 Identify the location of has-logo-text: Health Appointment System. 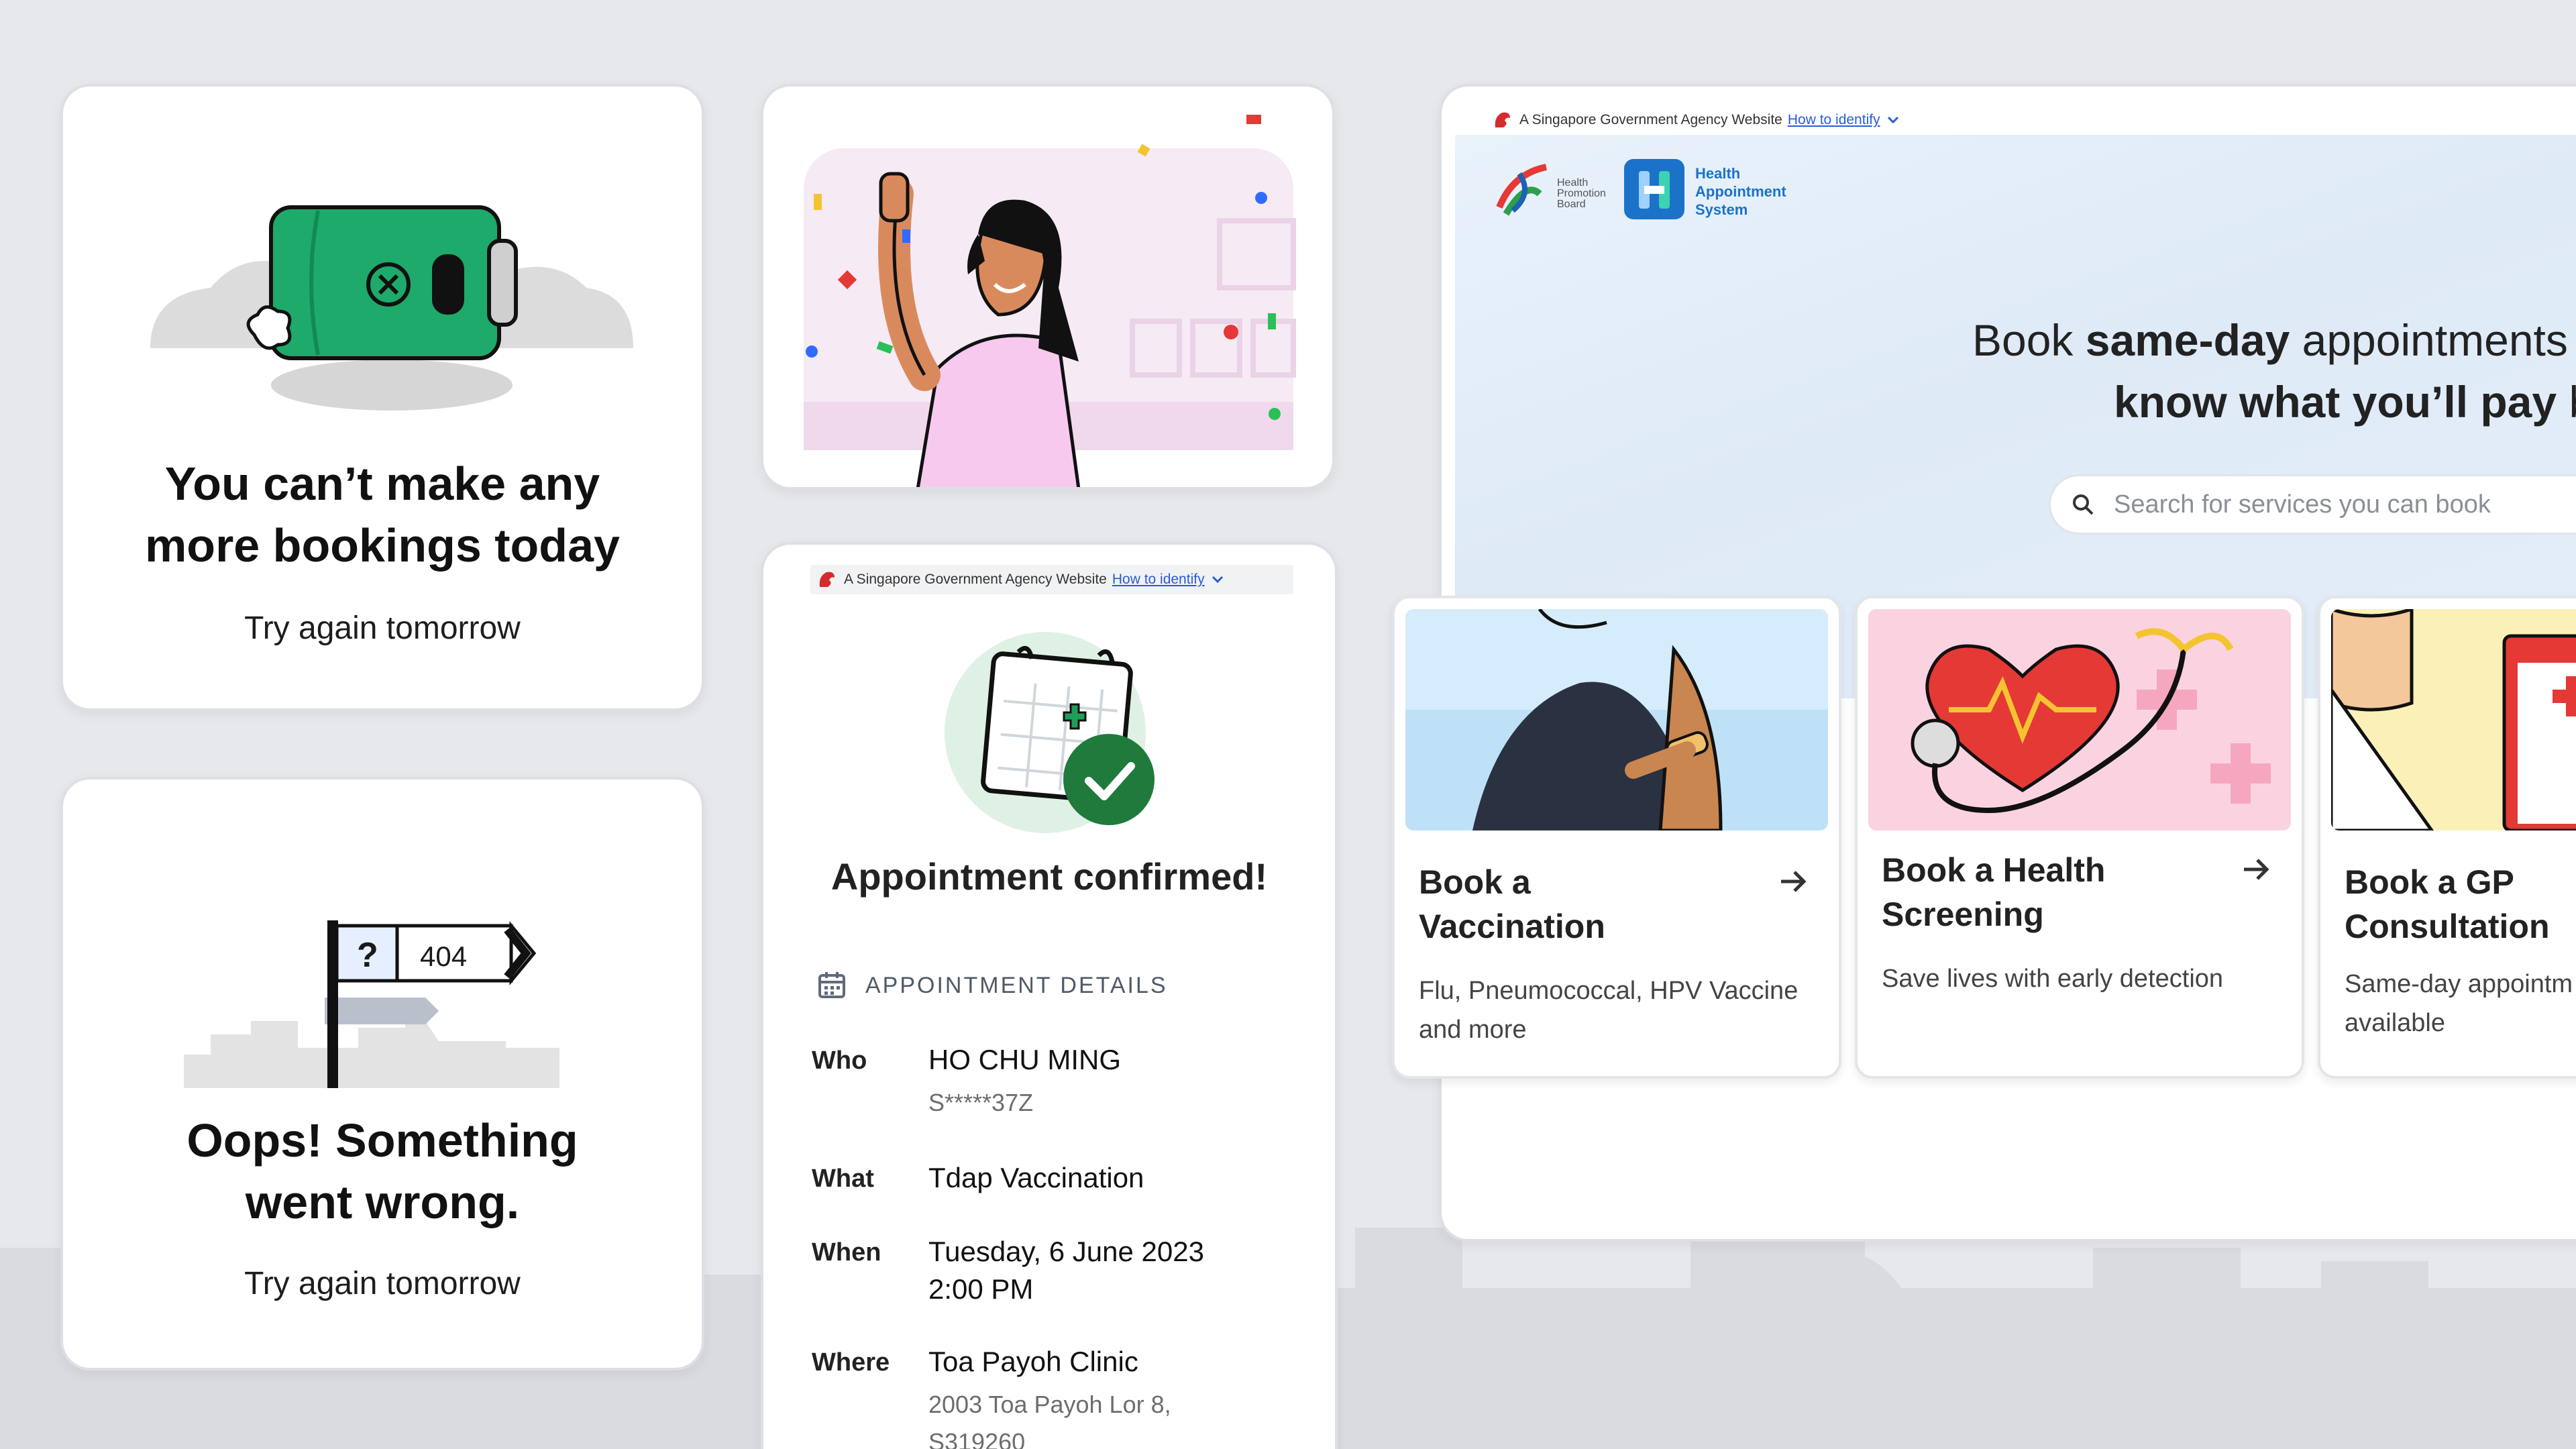
(1740, 191).